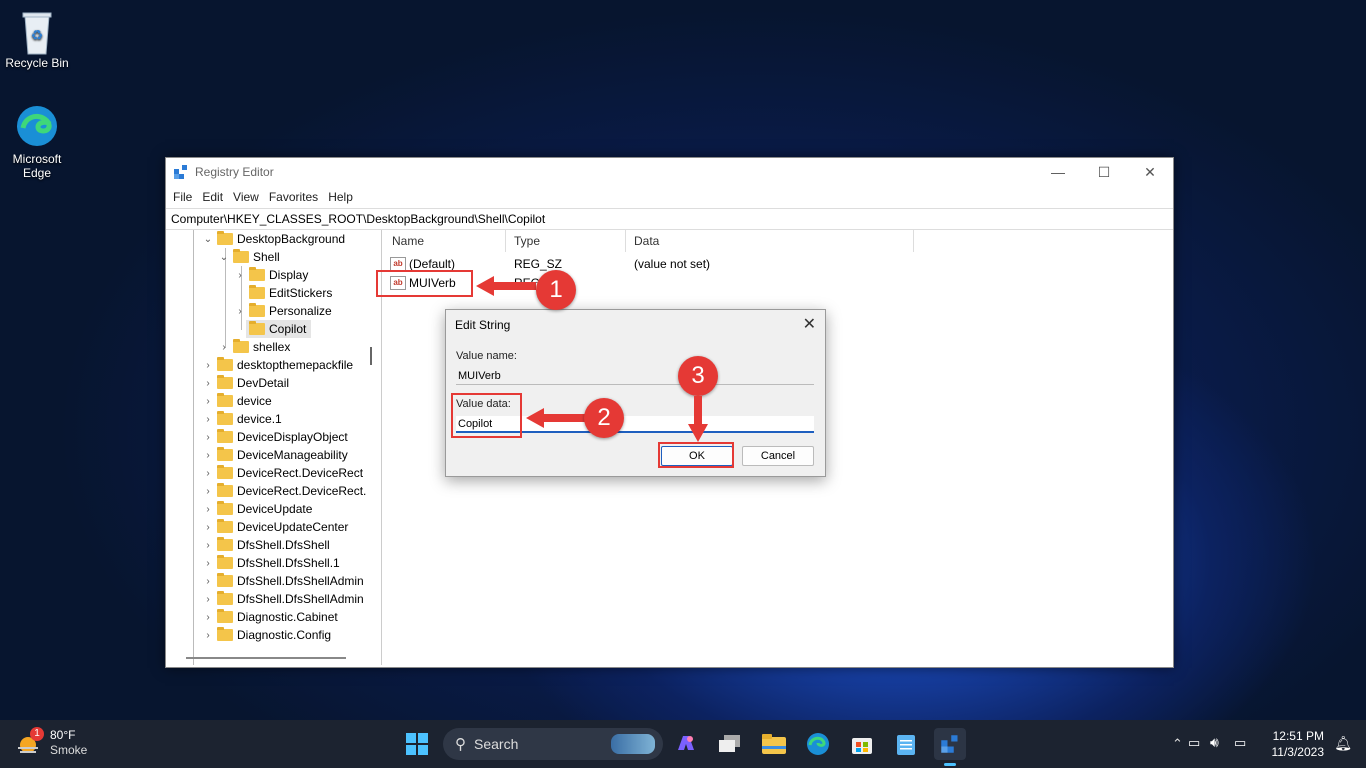 The width and height of the screenshot is (1366, 768). Describe the element at coordinates (257, 509) in the screenshot. I see `tree-item: › DeviceUpdate` at that location.